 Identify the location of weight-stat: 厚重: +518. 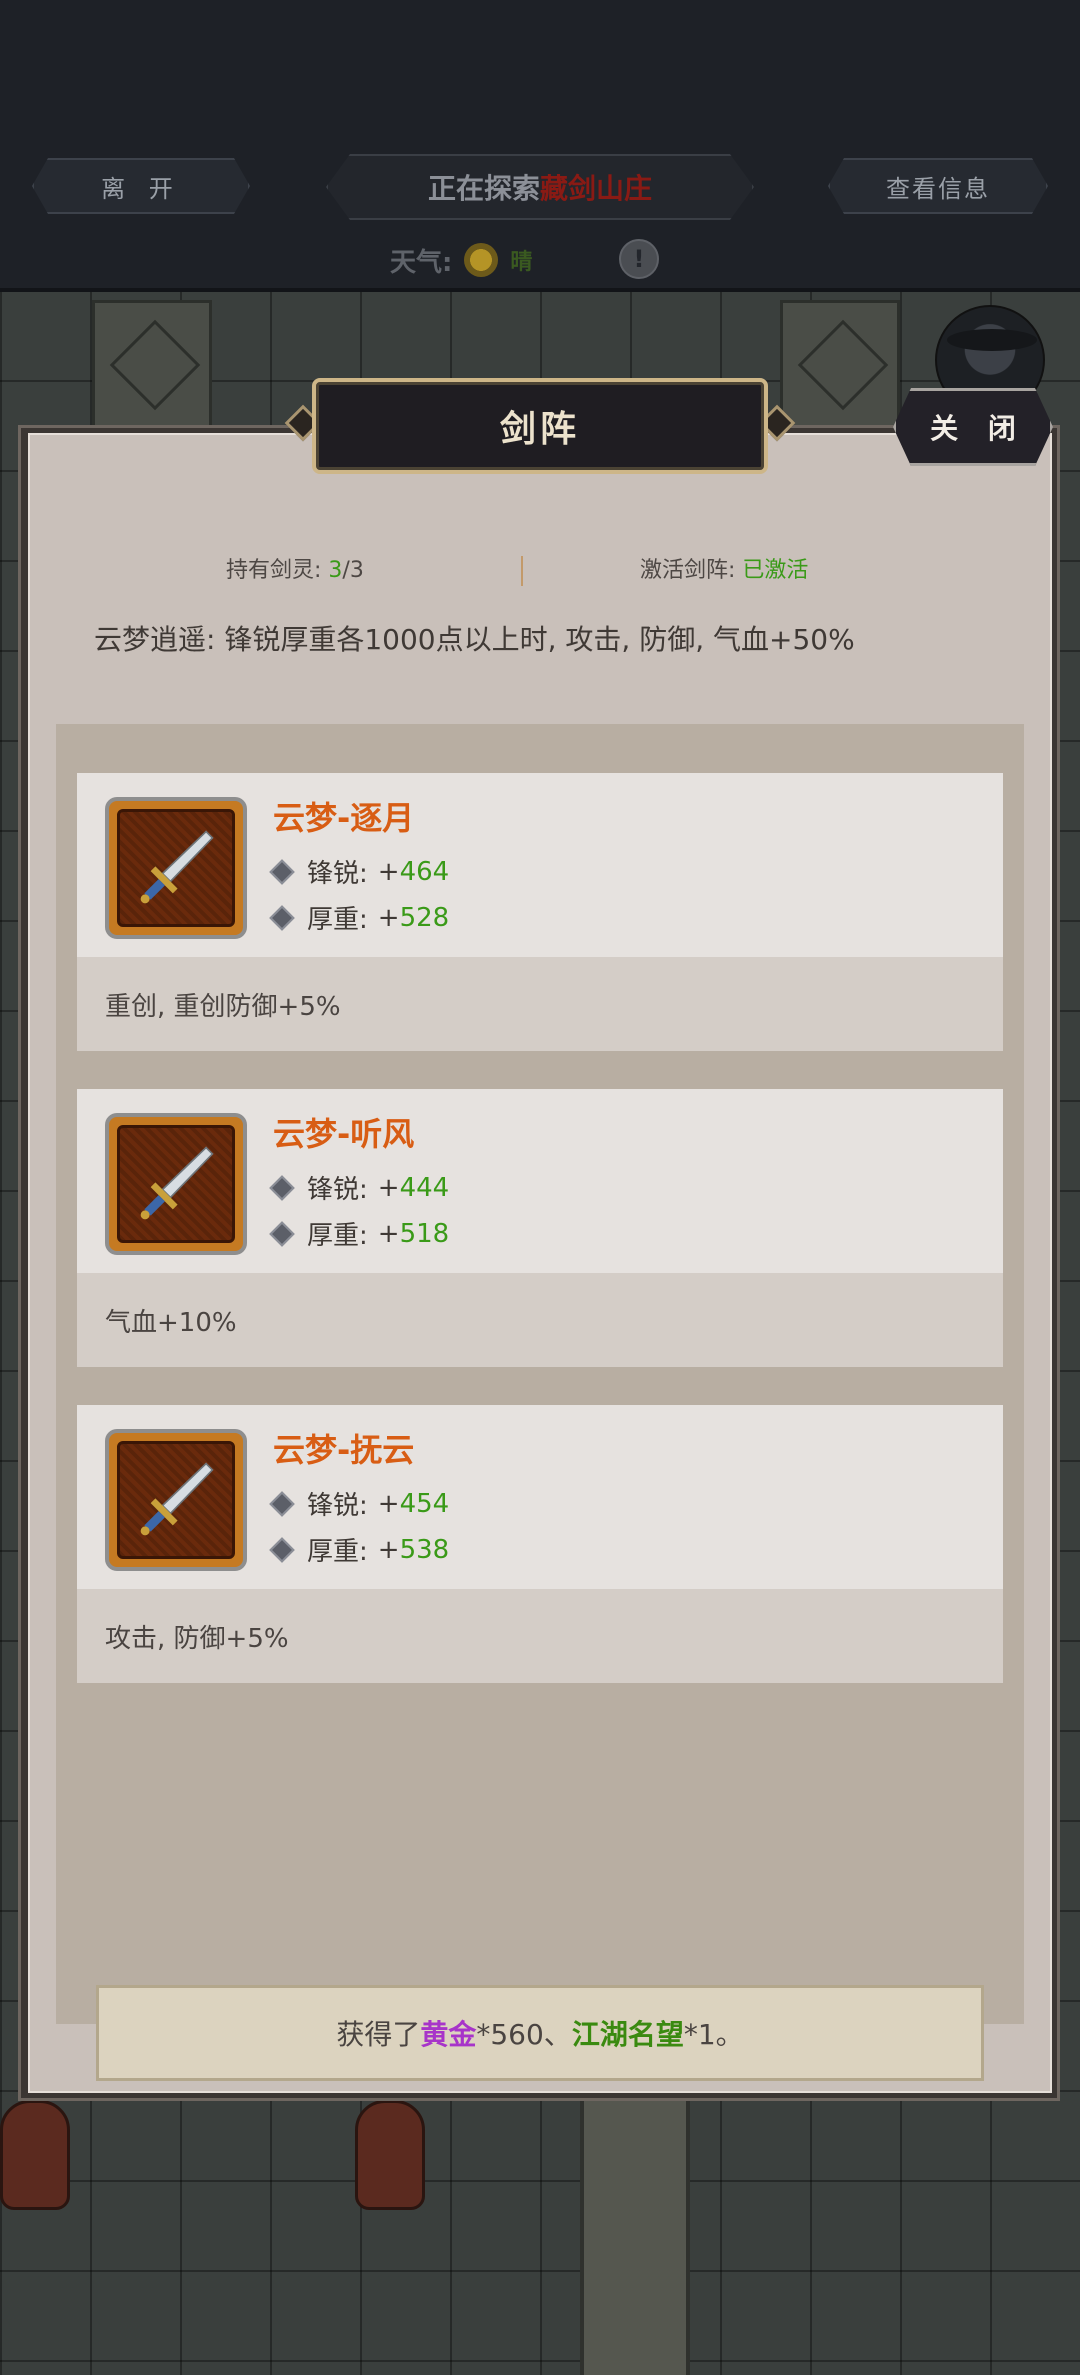
(359, 1233).